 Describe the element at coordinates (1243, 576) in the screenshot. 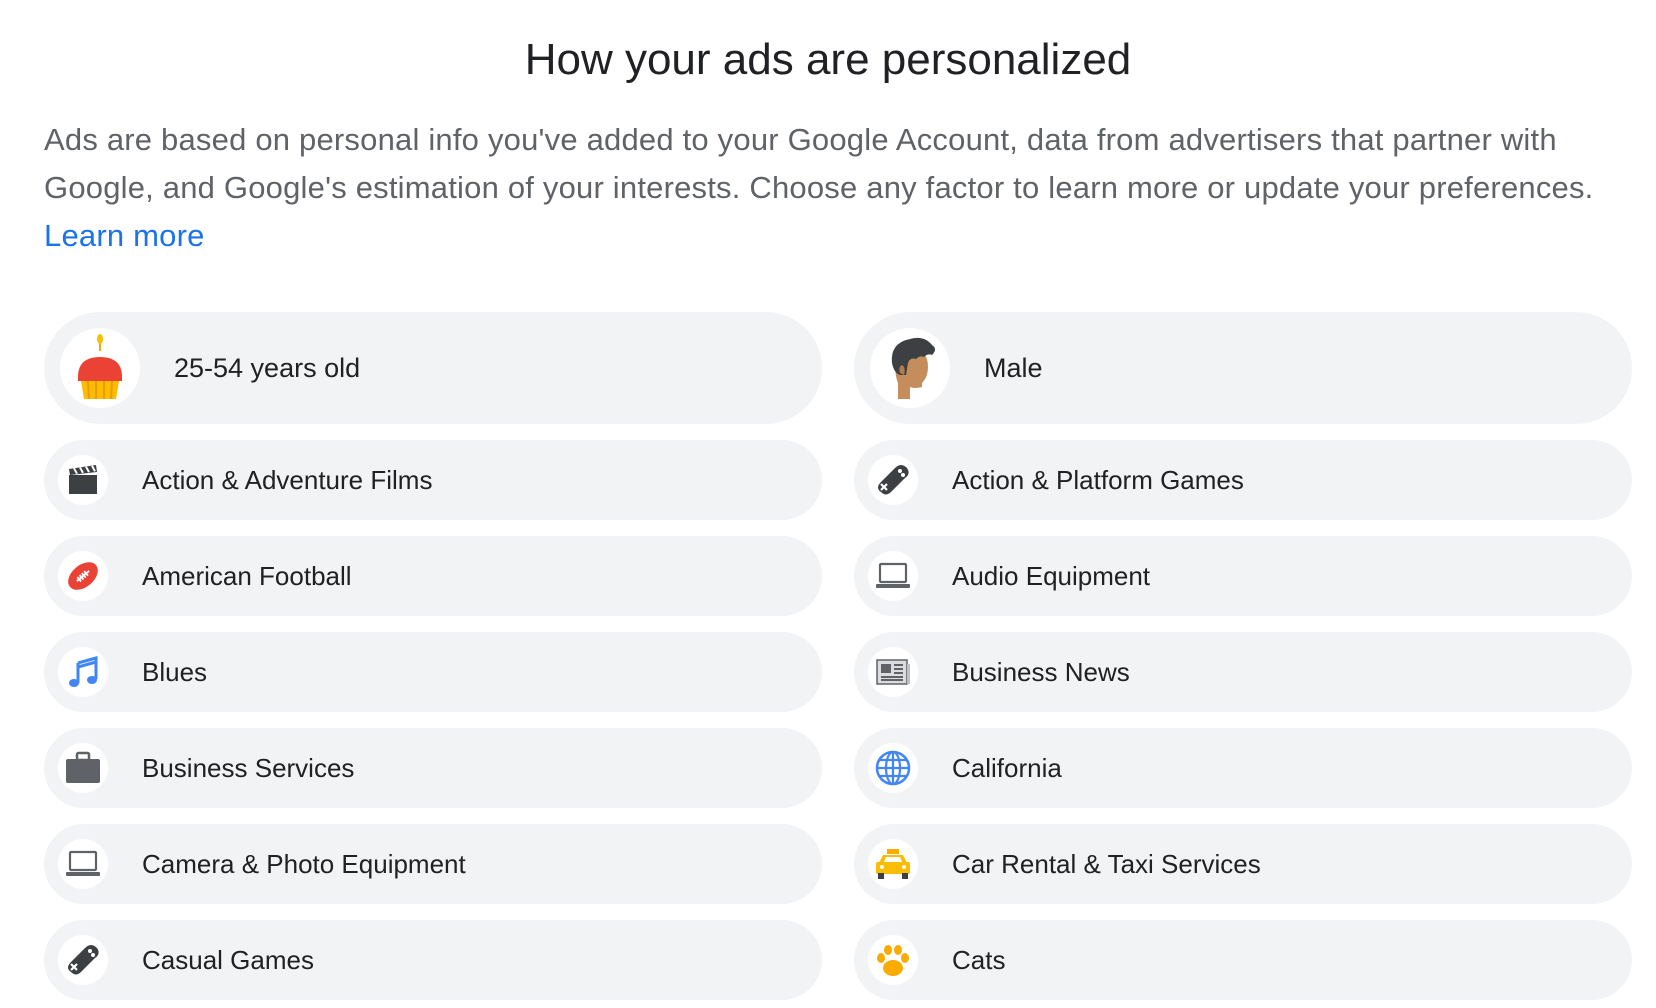

I see `factor-audio-equipment: Audio Equipment` at that location.